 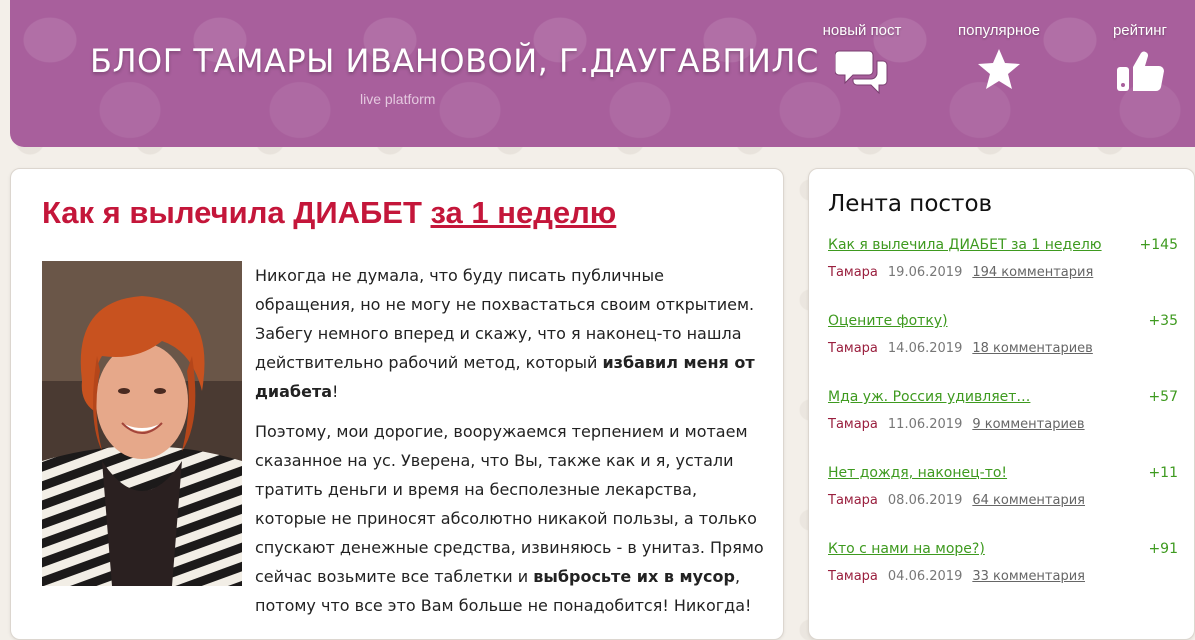 I want to click on post-title-text: Как я вылечила ДИАБЕТ, so click(x=236, y=212).